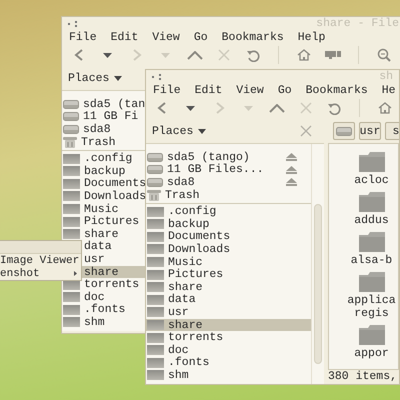 Image resolution: width=400 pixels, height=400 pixels. What do you see at coordinates (317, 264) in the screenshot?
I see `scrollbar` at bounding box center [317, 264].